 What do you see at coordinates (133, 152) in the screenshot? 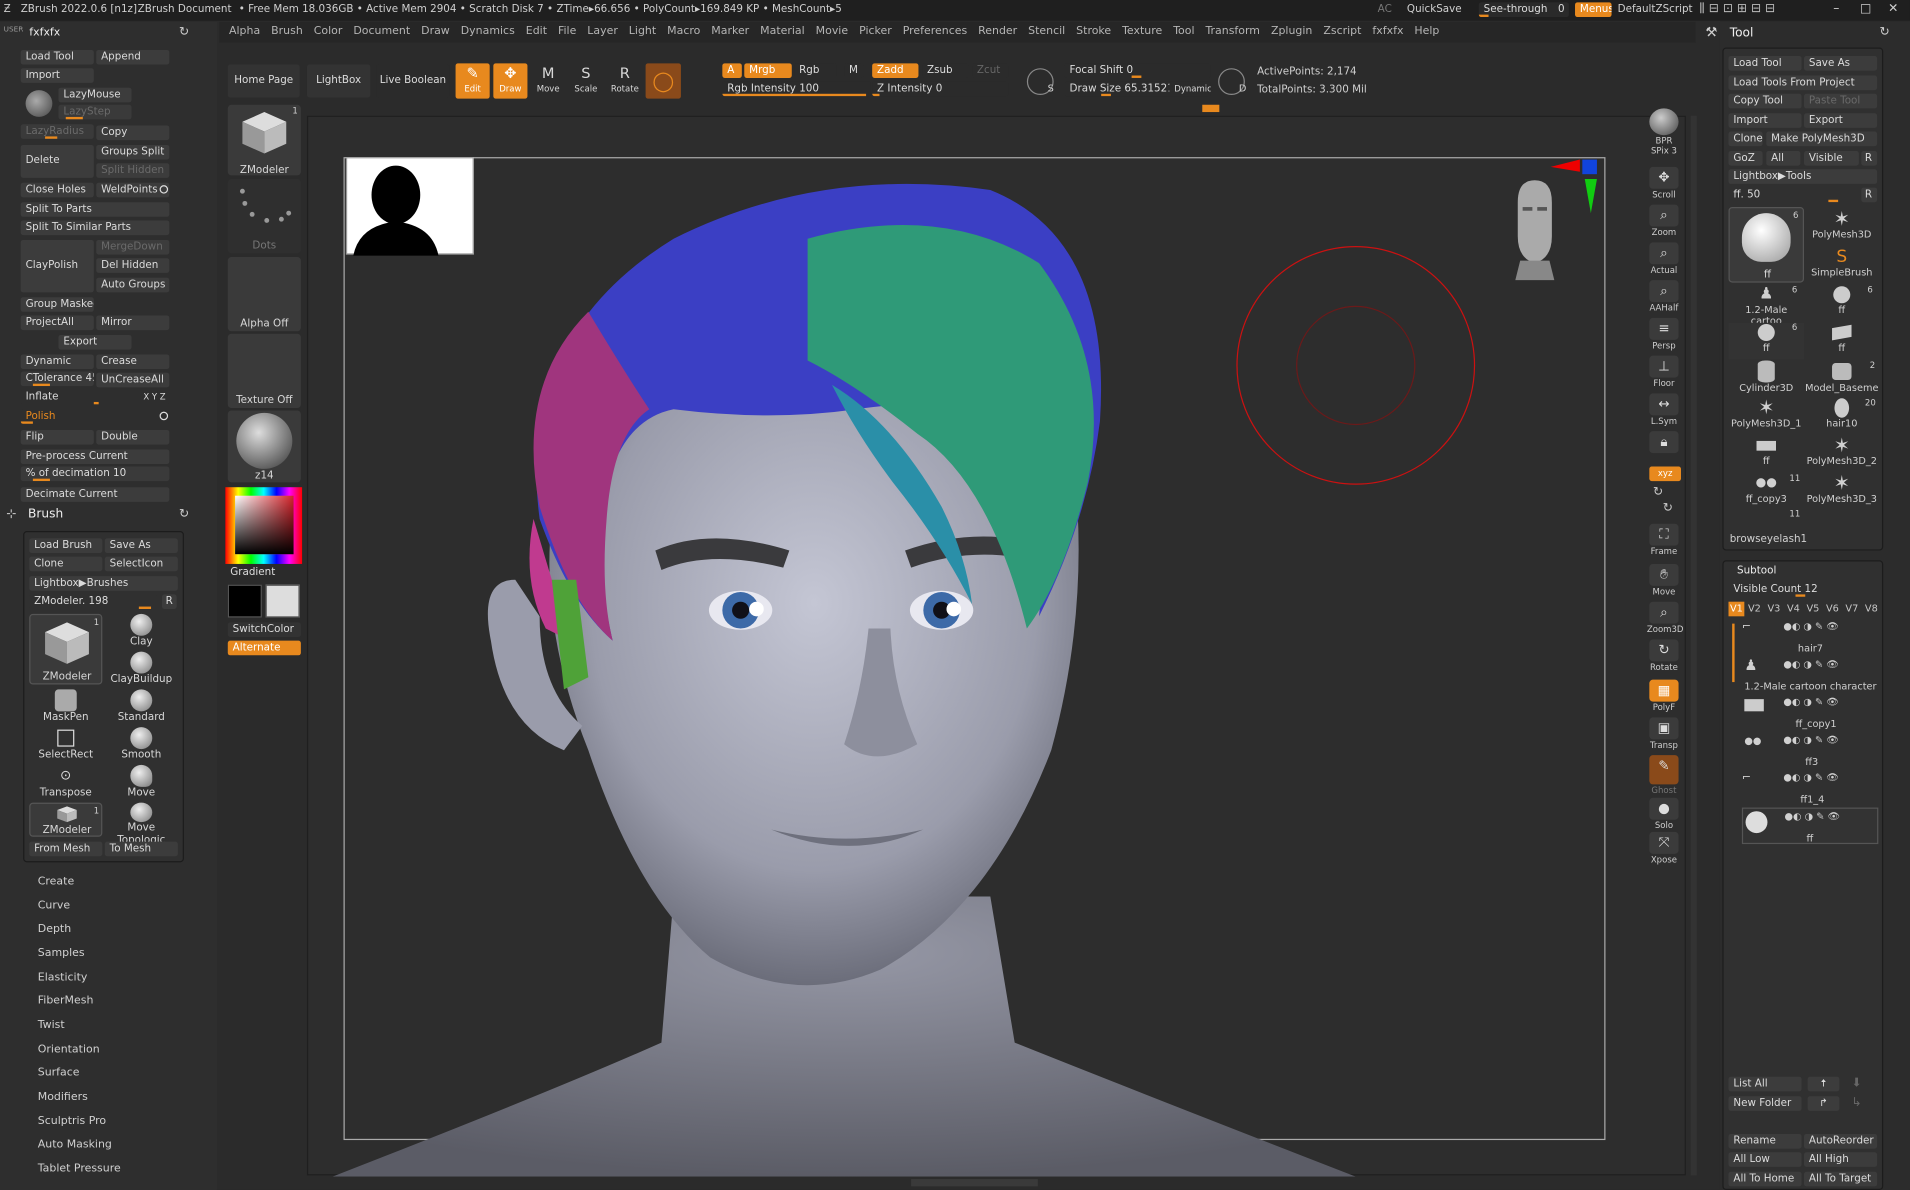
I see `groups-split-button: Groups Split` at bounding box center [133, 152].